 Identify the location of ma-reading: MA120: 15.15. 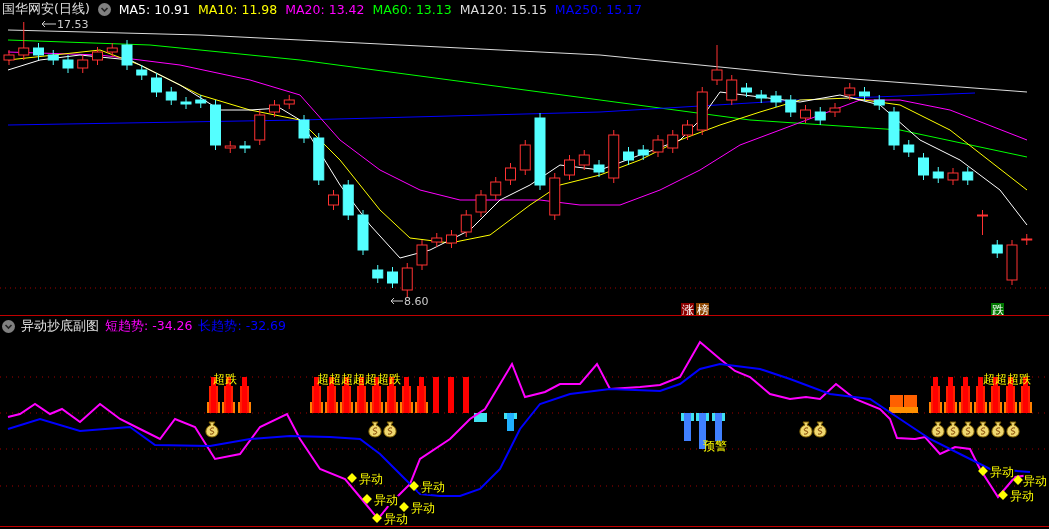
(503, 9).